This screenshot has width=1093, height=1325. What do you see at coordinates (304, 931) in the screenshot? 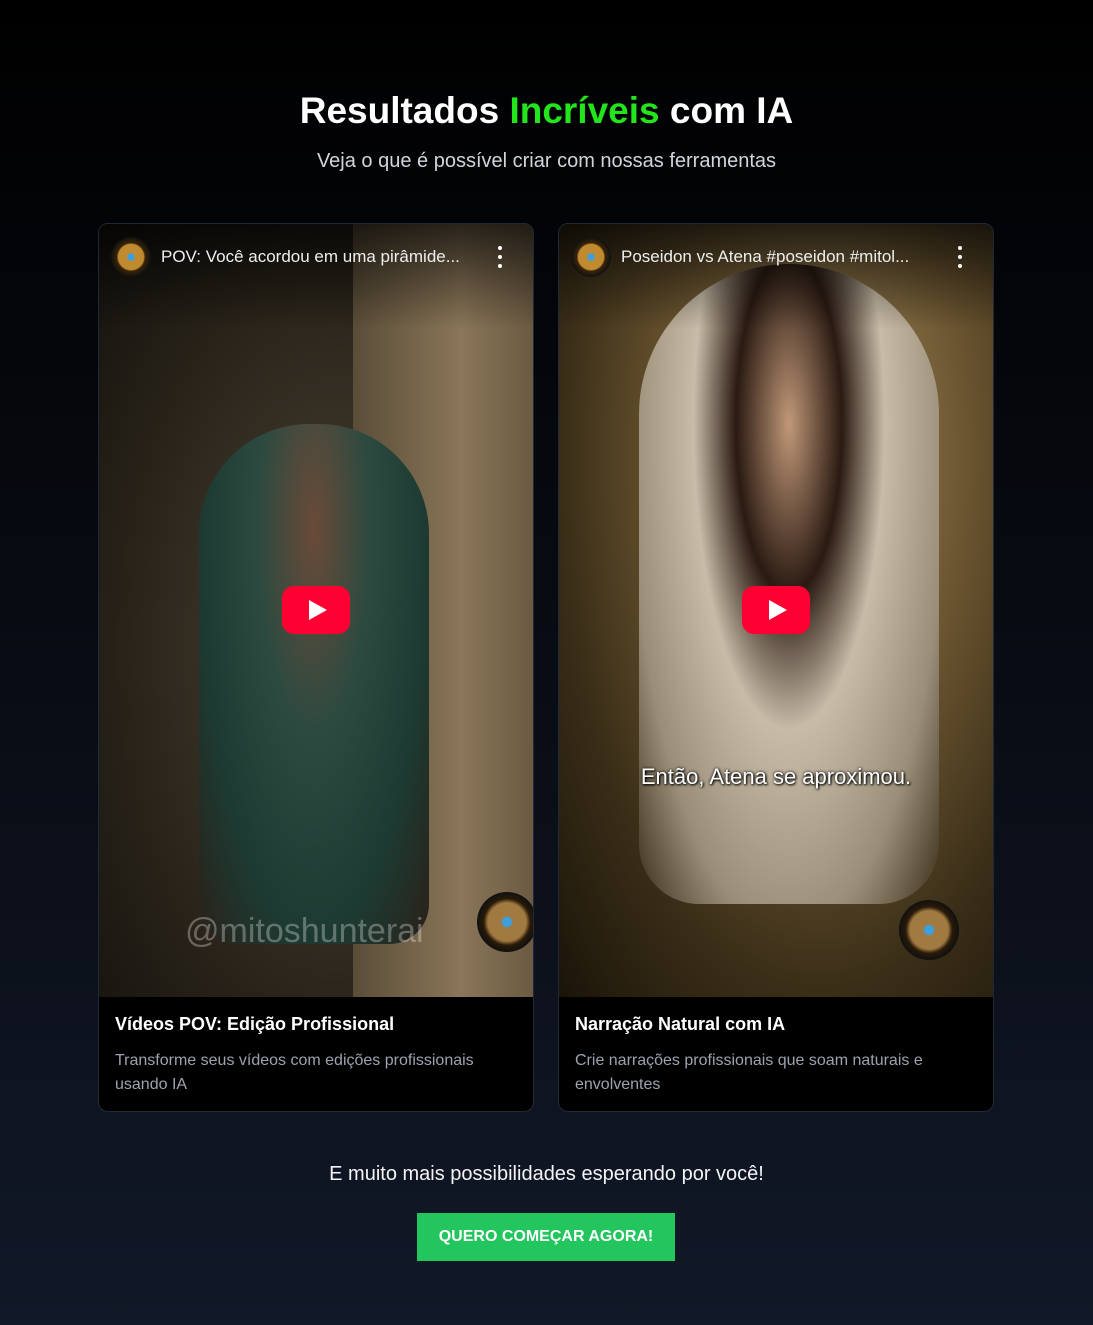
I see `video-watermark: @mitoshunterai` at bounding box center [304, 931].